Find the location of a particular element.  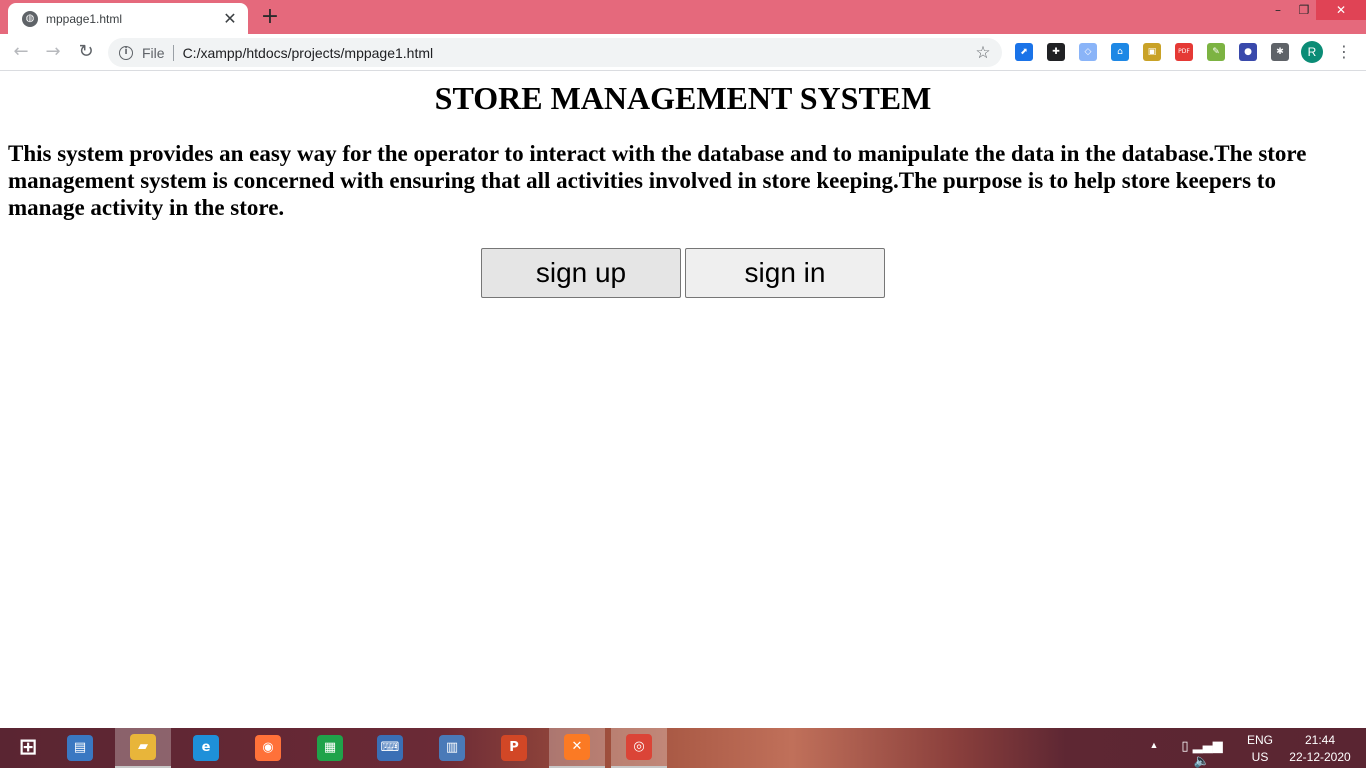

taskbar-app-firefox: ◉ is located at coordinates (268, 748).